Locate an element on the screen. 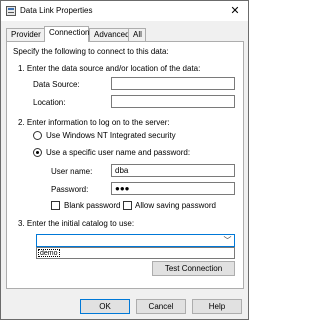 This screenshot has width=320, height=320. window-title: Data Link Properties is located at coordinates (56, 10).